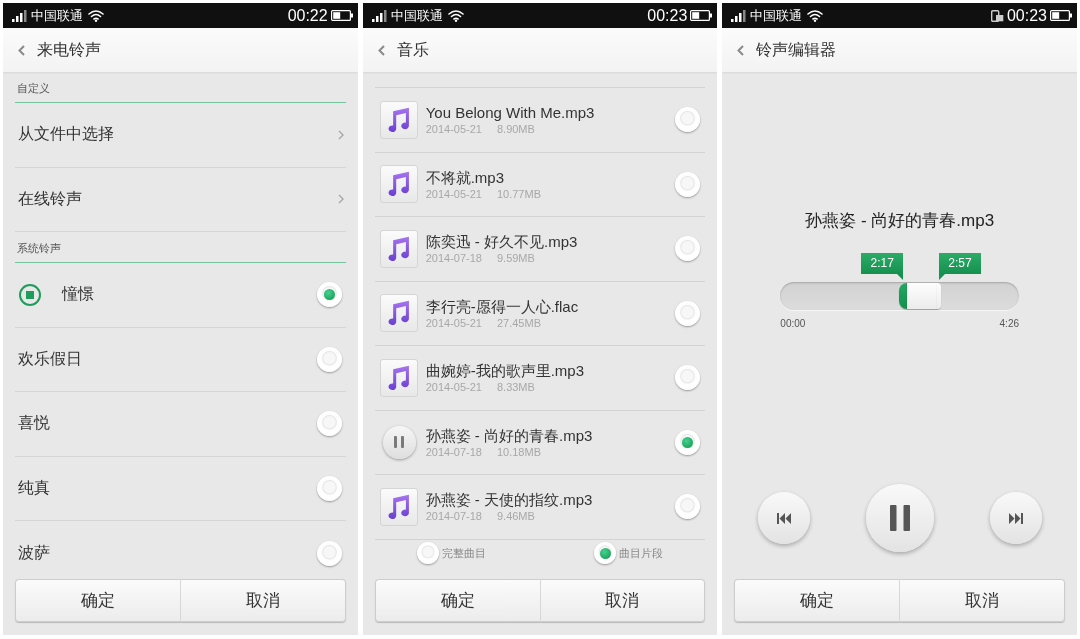 This screenshot has height=639, width=1080. I want to click on song-title: 孙燕姿 - 尚好的青春.mp3, so click(900, 221).